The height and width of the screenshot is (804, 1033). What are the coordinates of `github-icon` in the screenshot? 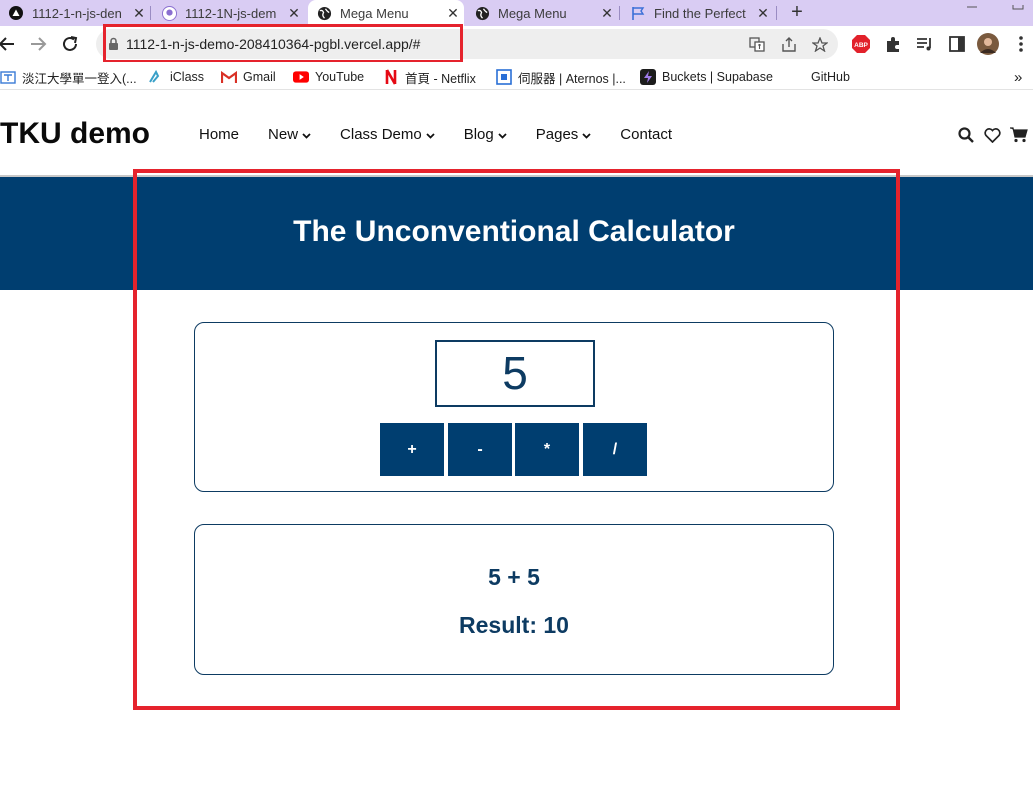 It's located at (169, 13).